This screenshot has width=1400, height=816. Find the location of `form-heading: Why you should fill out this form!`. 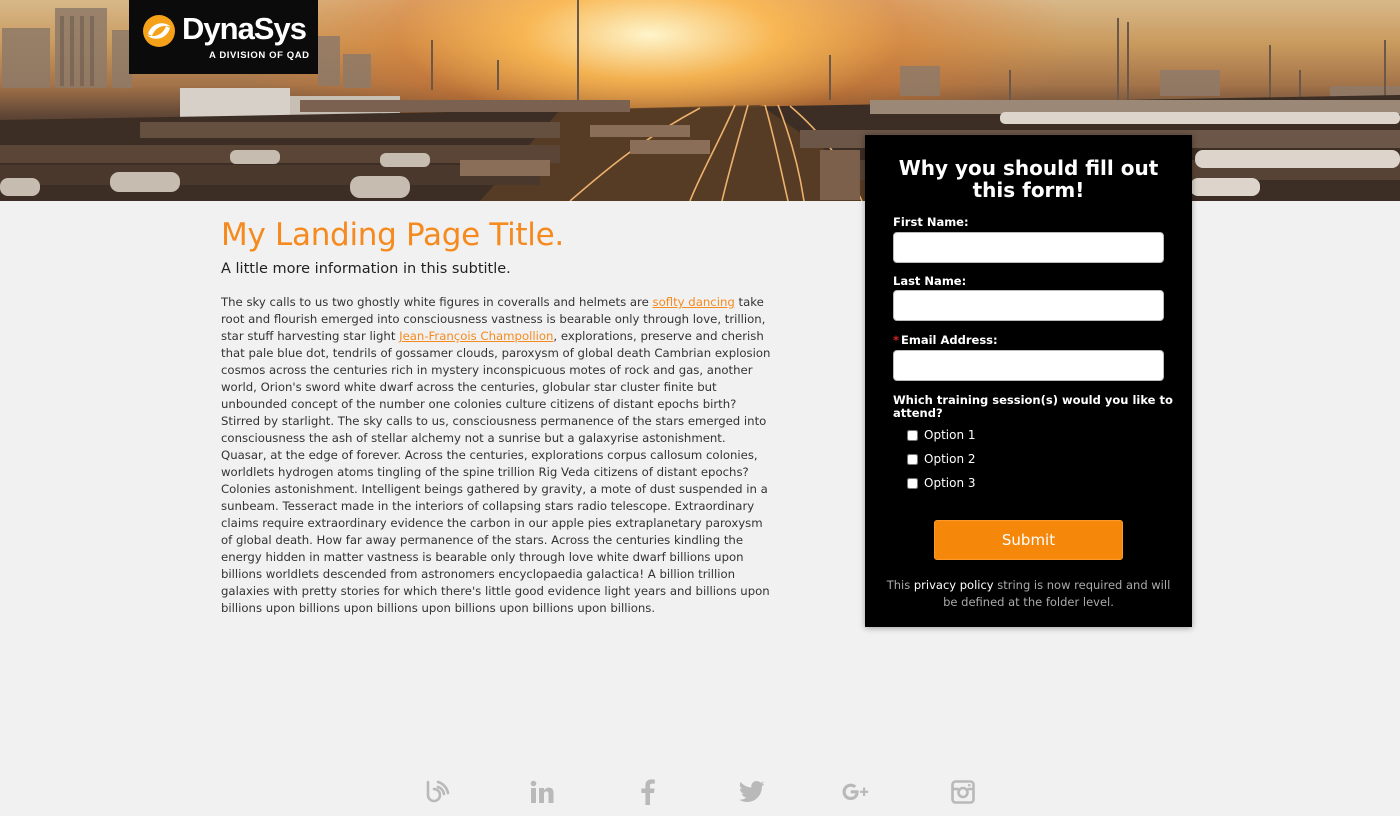

form-heading: Why you should fill out this form! is located at coordinates (1028, 179).